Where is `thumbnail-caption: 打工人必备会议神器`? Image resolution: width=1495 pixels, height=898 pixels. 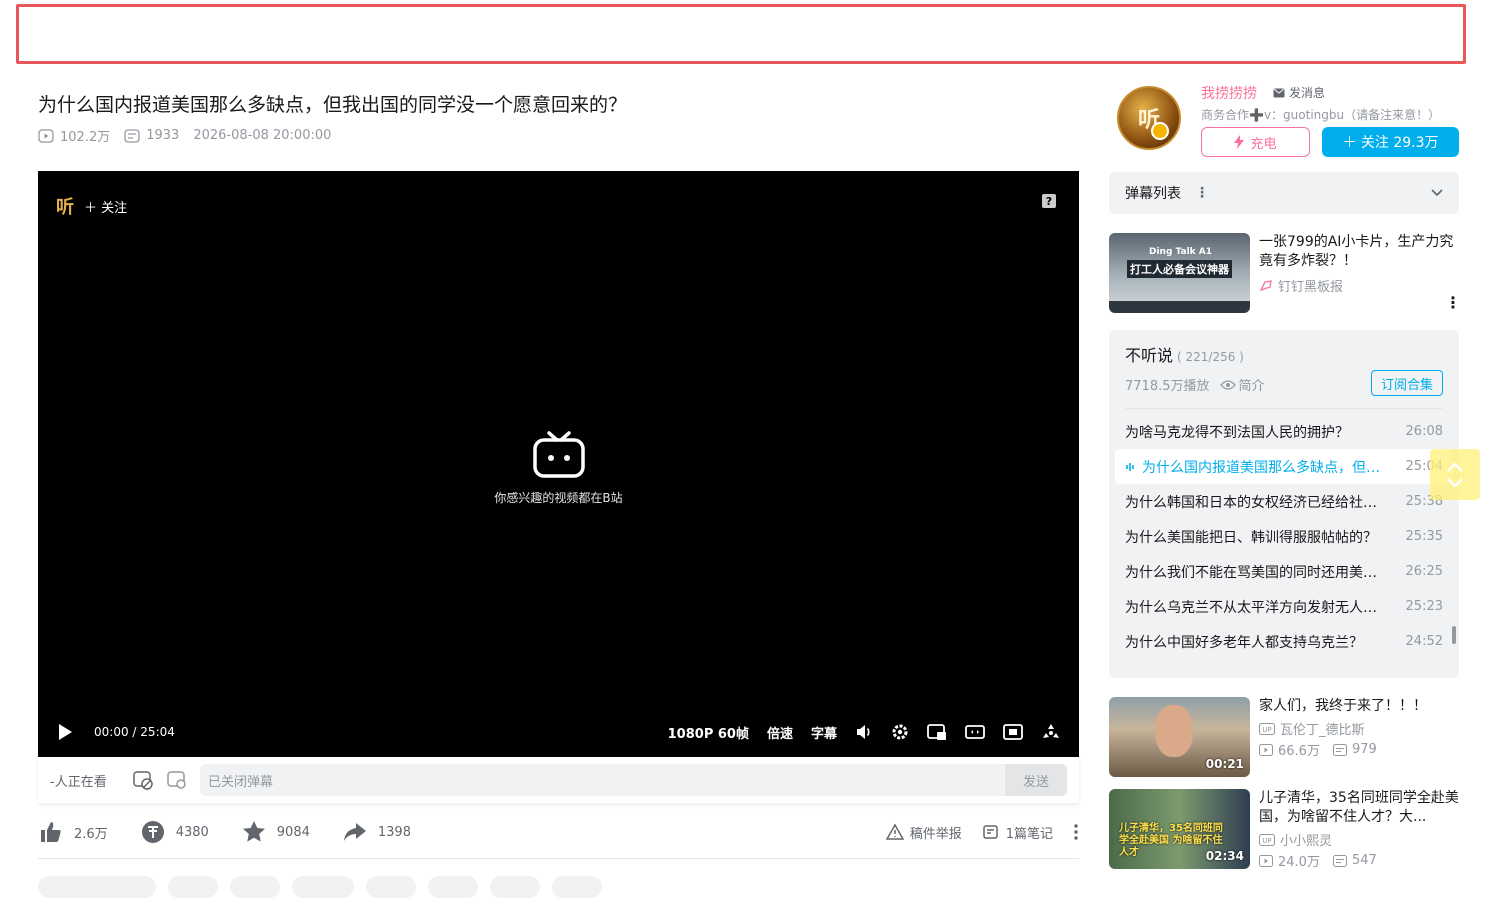 thumbnail-caption: 打工人必备会议神器 is located at coordinates (1179, 269).